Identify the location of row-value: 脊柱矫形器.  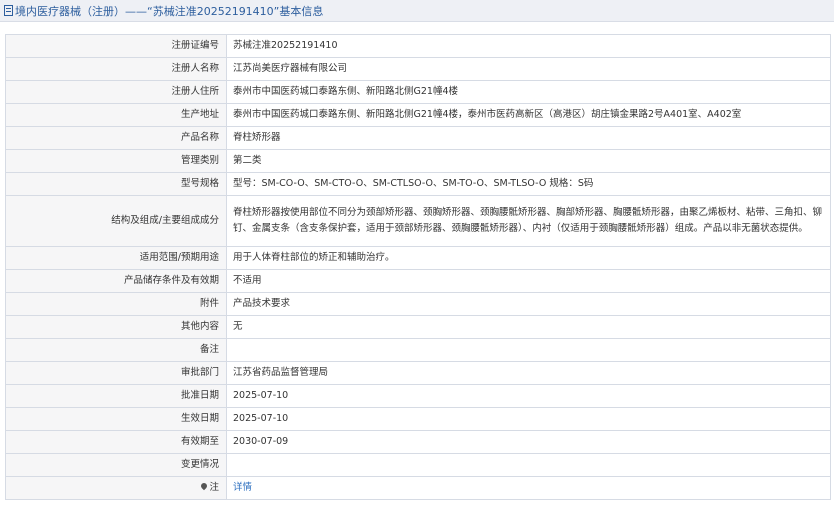
(528, 138).